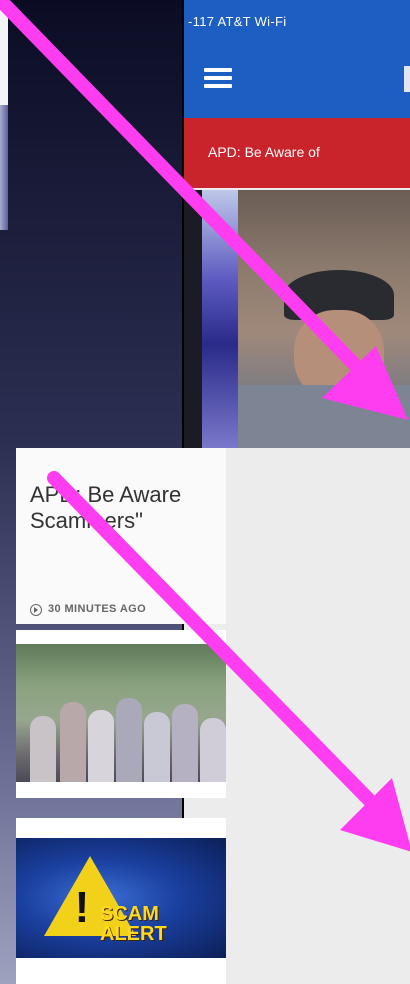 Image resolution: width=410 pixels, height=984 pixels. Describe the element at coordinates (297, 78) in the screenshot. I see `app-nav-bar` at that location.